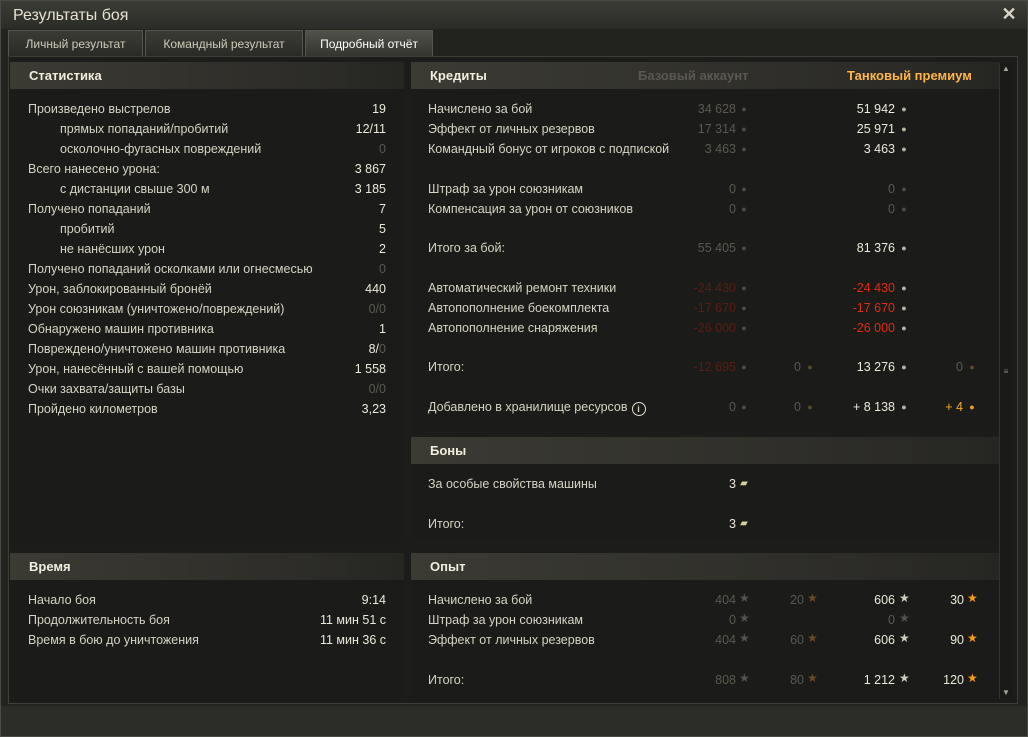 The width and height of the screenshot is (1028, 737). I want to click on credits-premium-value: 3 463, so click(879, 149).